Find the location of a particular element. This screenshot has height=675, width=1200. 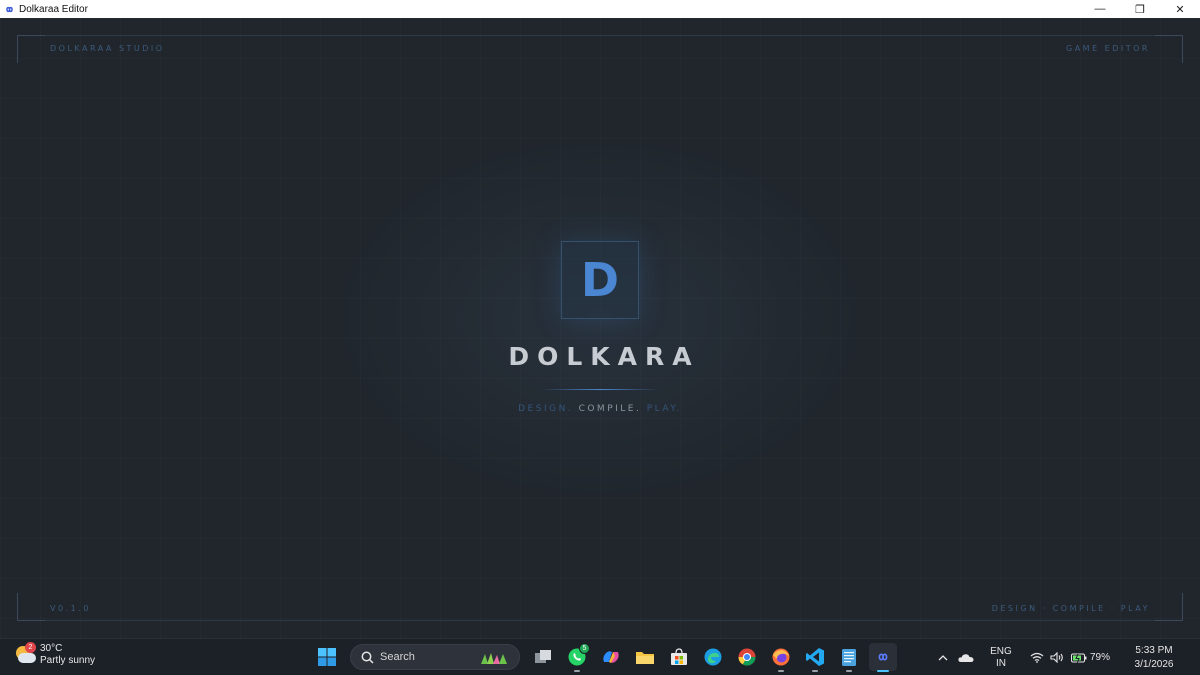

task-view-button is located at coordinates (543, 657).